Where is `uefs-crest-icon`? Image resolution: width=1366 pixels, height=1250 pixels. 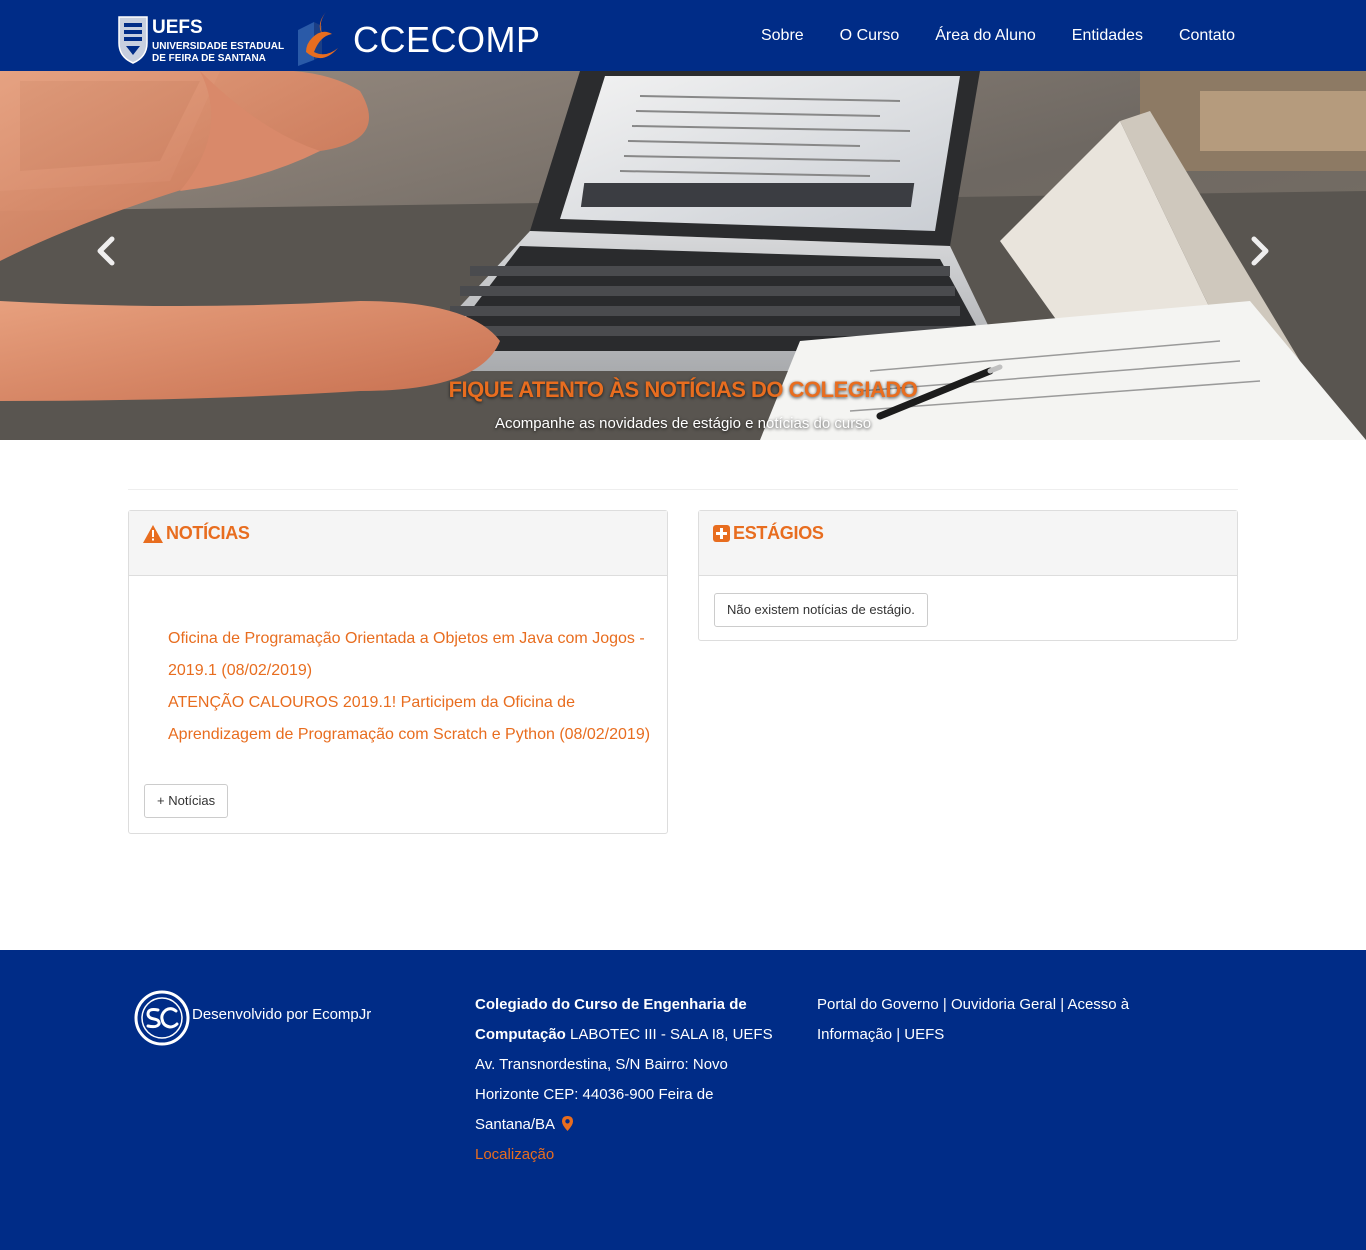
uefs-crest-icon is located at coordinates (133, 40).